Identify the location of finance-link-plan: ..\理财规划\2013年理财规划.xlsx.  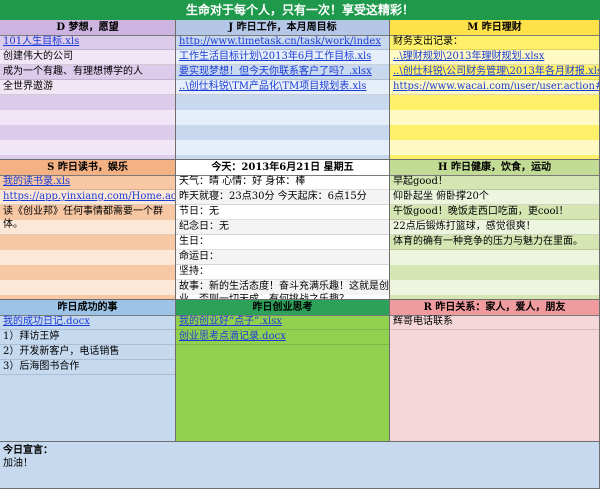
(494, 57).